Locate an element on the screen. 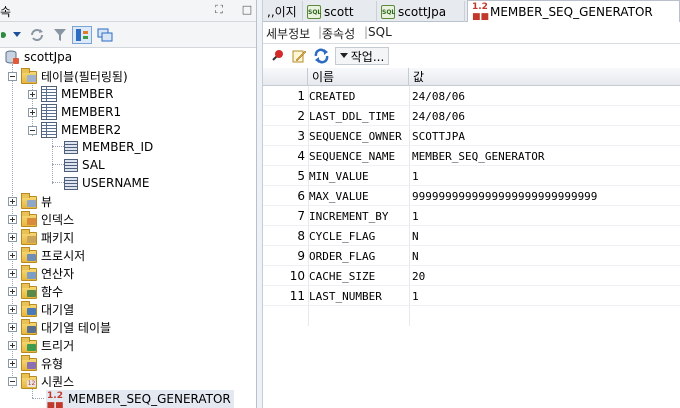 This screenshot has width=680, height=408. tree-connection: scottJpa is located at coordinates (38, 57).